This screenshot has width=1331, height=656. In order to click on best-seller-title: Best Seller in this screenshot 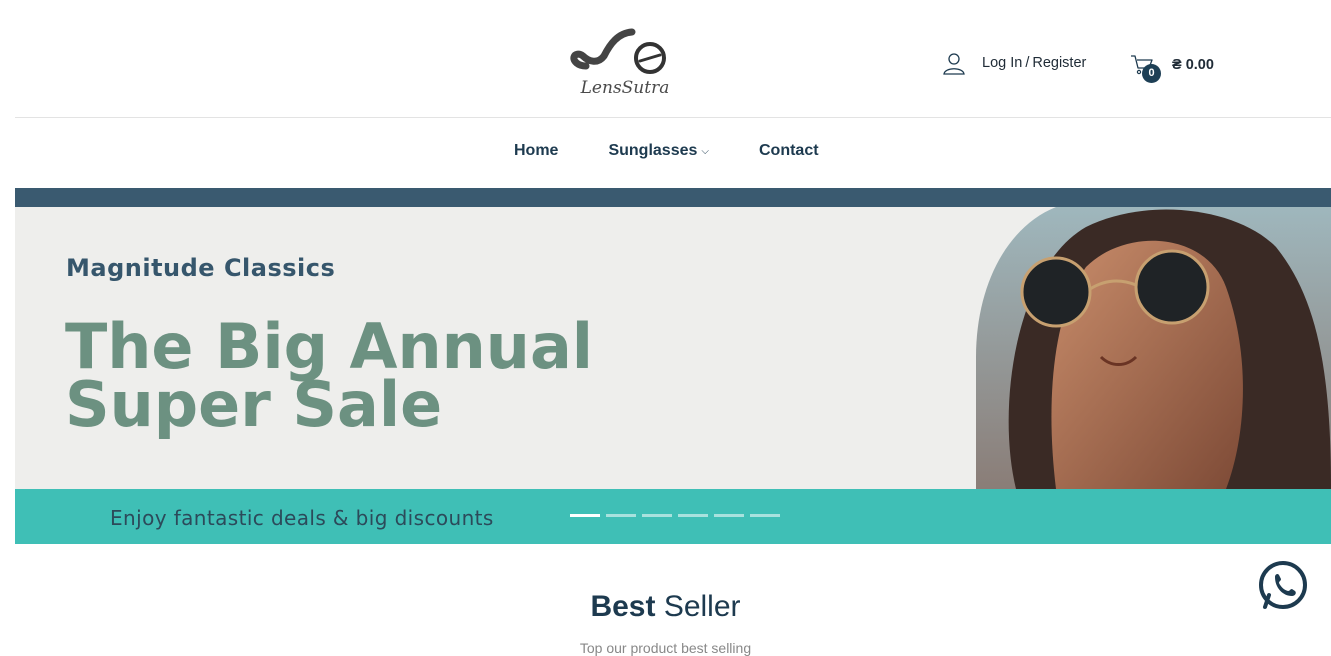, I will do `click(665, 607)`.